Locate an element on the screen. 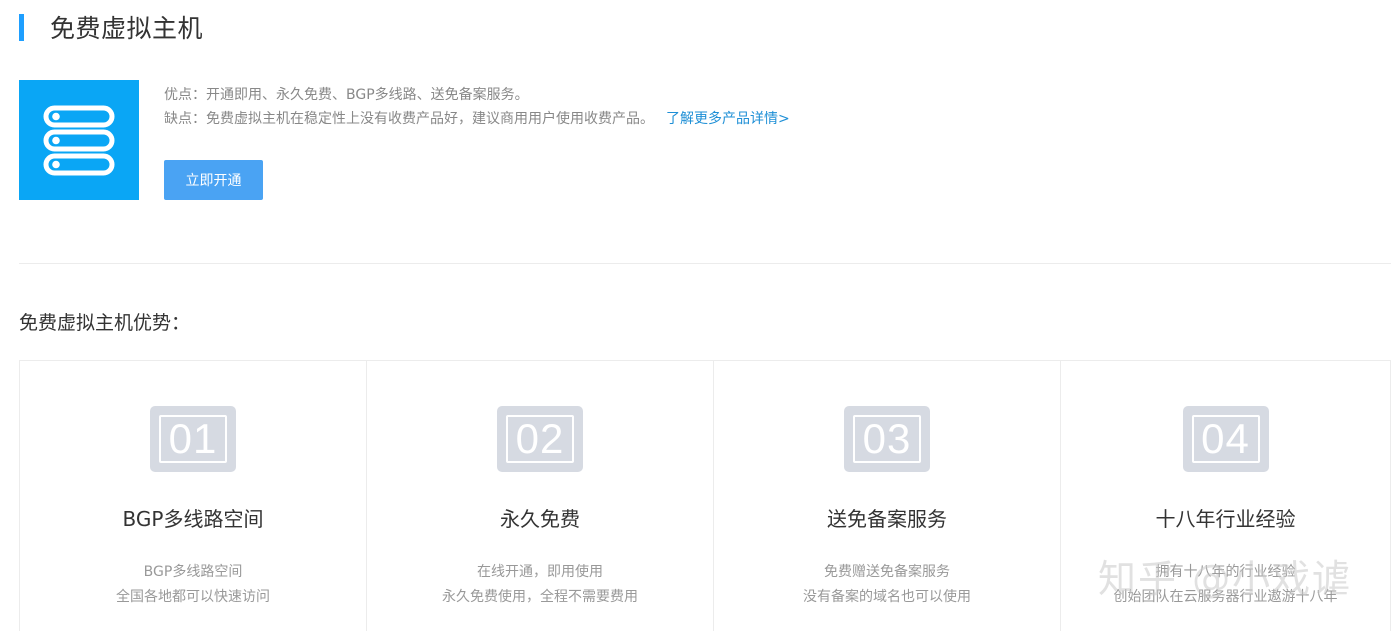 This screenshot has height=631, width=1391. advantage-desc-line1: 在线开通，即用使用 is located at coordinates (540, 572).